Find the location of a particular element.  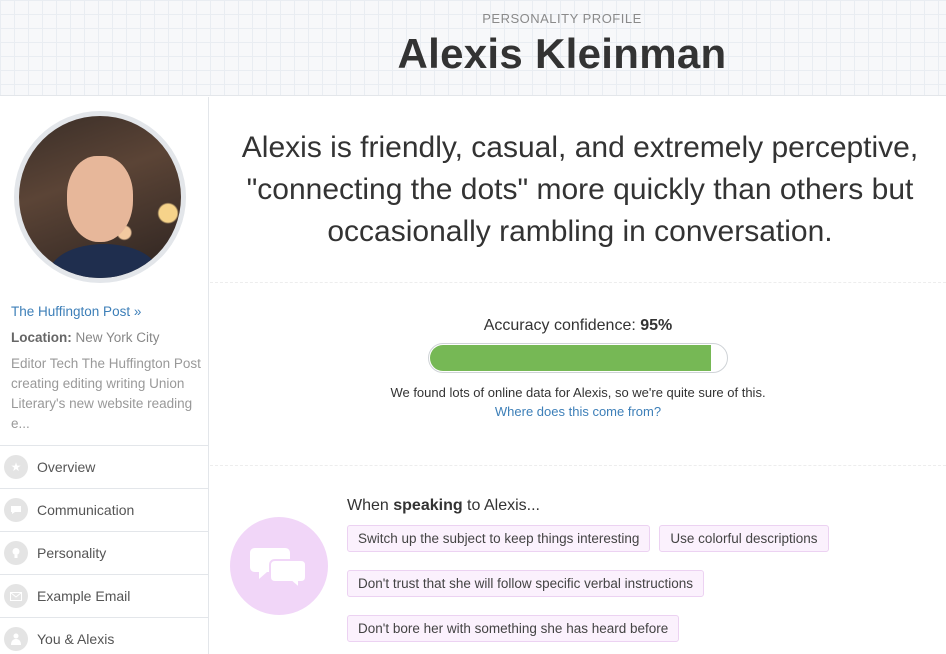

sidebar-item-label: Personality is located at coordinates (72, 553).